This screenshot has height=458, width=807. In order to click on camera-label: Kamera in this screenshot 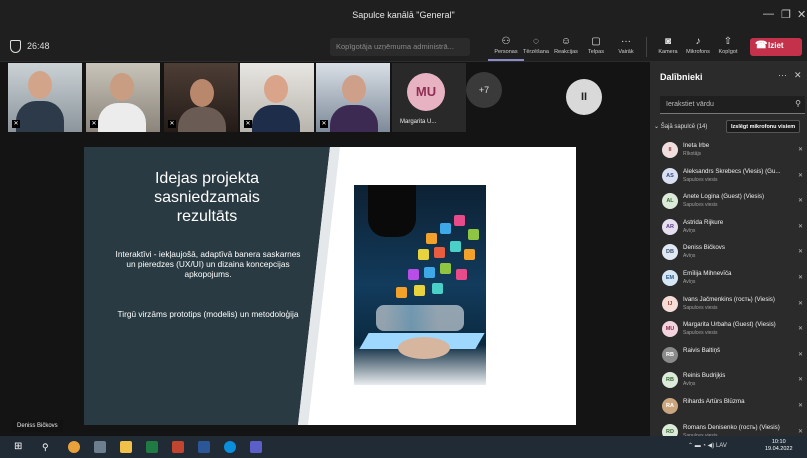, I will do `click(668, 52)`.